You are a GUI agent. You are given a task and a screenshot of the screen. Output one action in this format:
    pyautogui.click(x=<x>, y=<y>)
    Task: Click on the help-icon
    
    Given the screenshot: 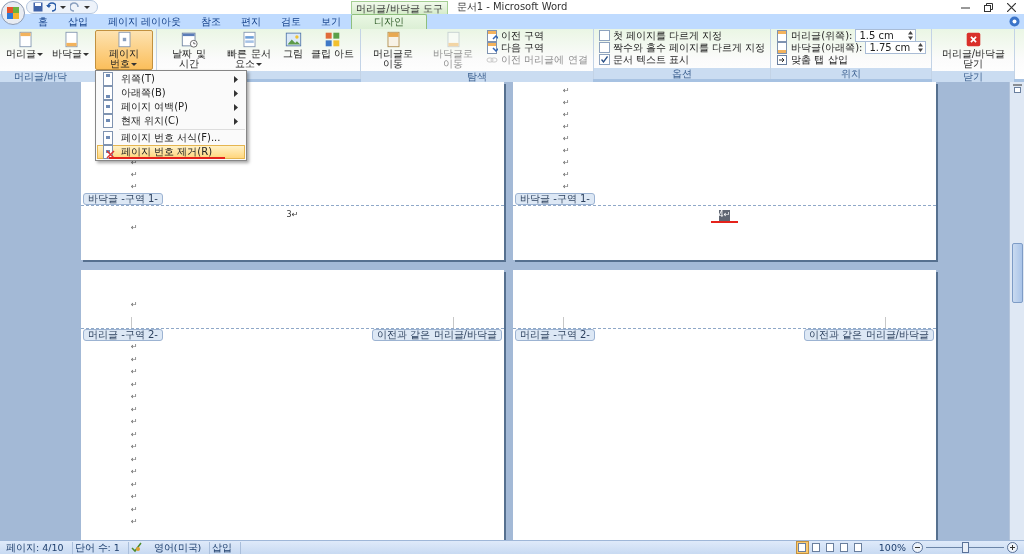 What is the action you would take?
    pyautogui.click(x=1014, y=21)
    